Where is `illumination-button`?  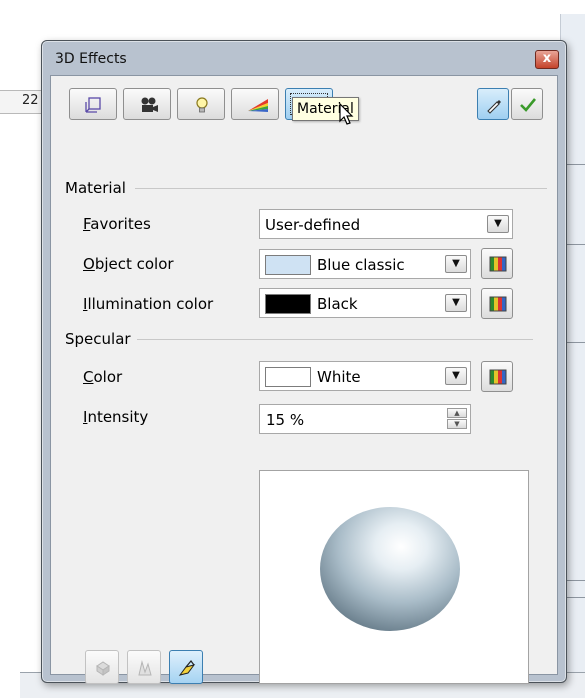
illumination-button is located at coordinates (201, 104).